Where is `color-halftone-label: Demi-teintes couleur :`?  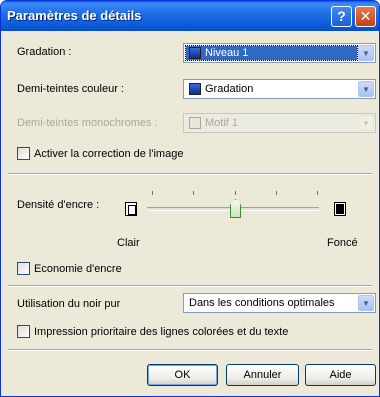
color-halftone-label: Demi-teintes couleur : is located at coordinates (70, 89).